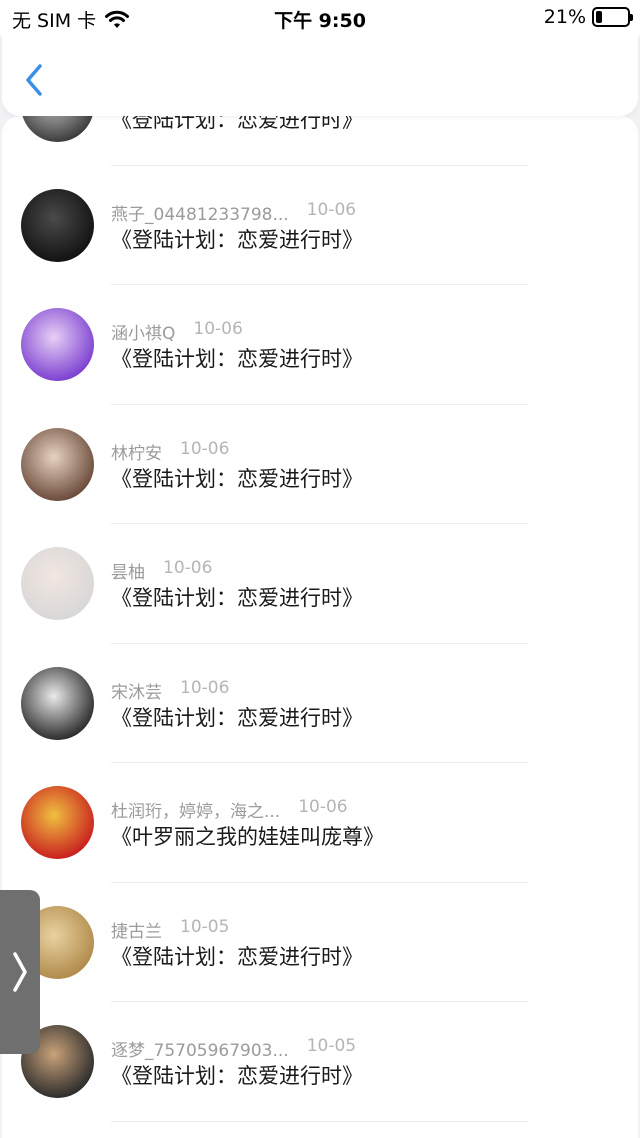  What do you see at coordinates (170, 929) in the screenshot?
I see `item-meta: 捷古兰 10-05` at bounding box center [170, 929].